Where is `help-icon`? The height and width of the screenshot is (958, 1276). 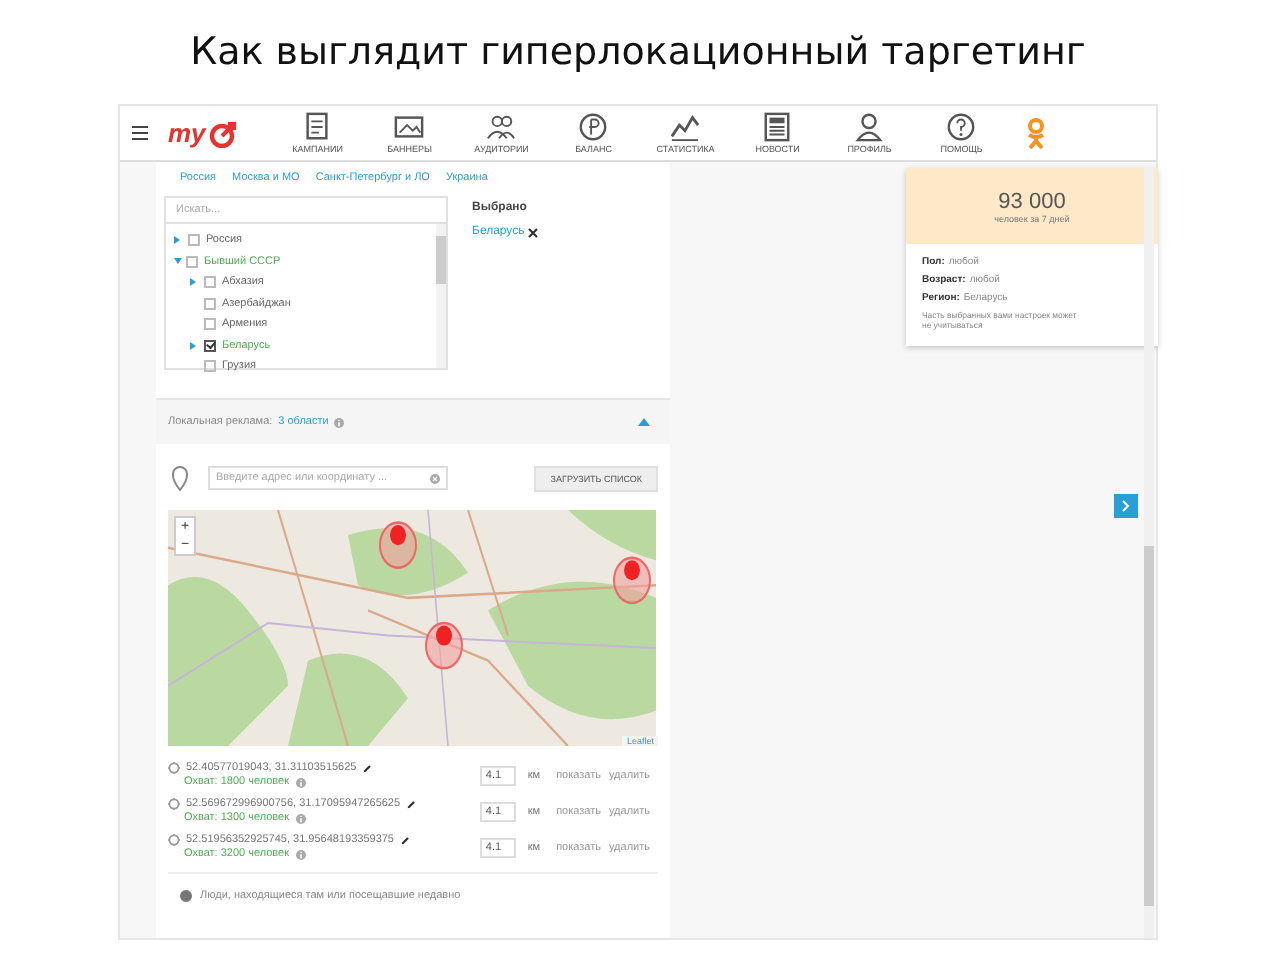
help-icon is located at coordinates (961, 127).